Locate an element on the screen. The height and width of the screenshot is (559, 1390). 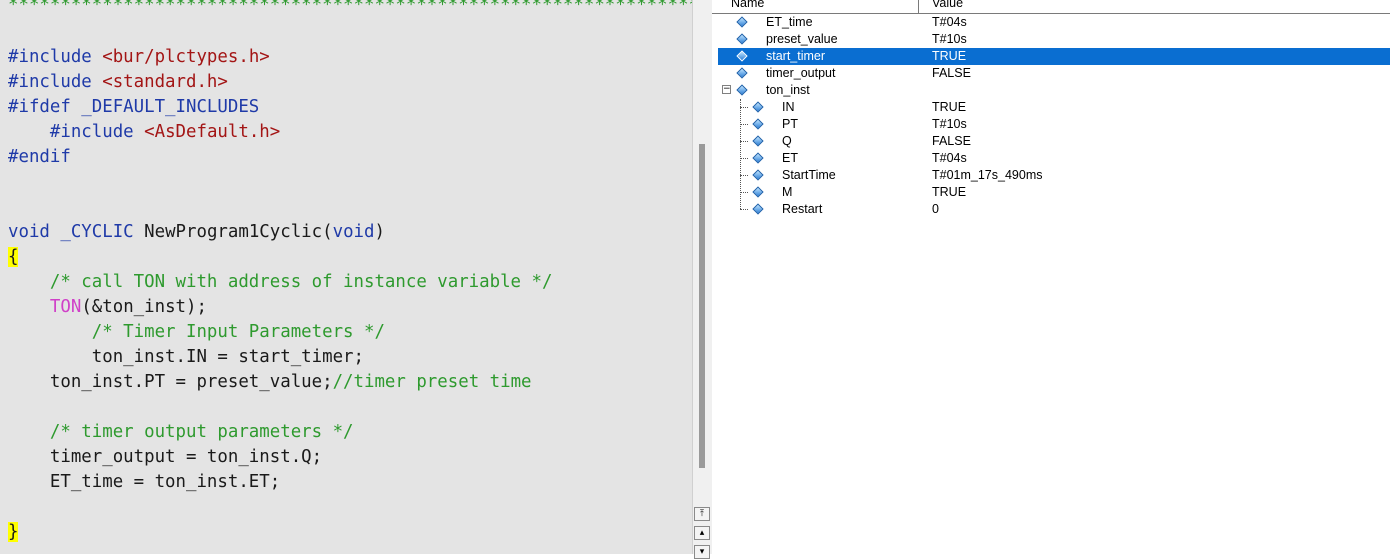
code-line: #include <bur/plctypes.h> is located at coordinates (139, 57).